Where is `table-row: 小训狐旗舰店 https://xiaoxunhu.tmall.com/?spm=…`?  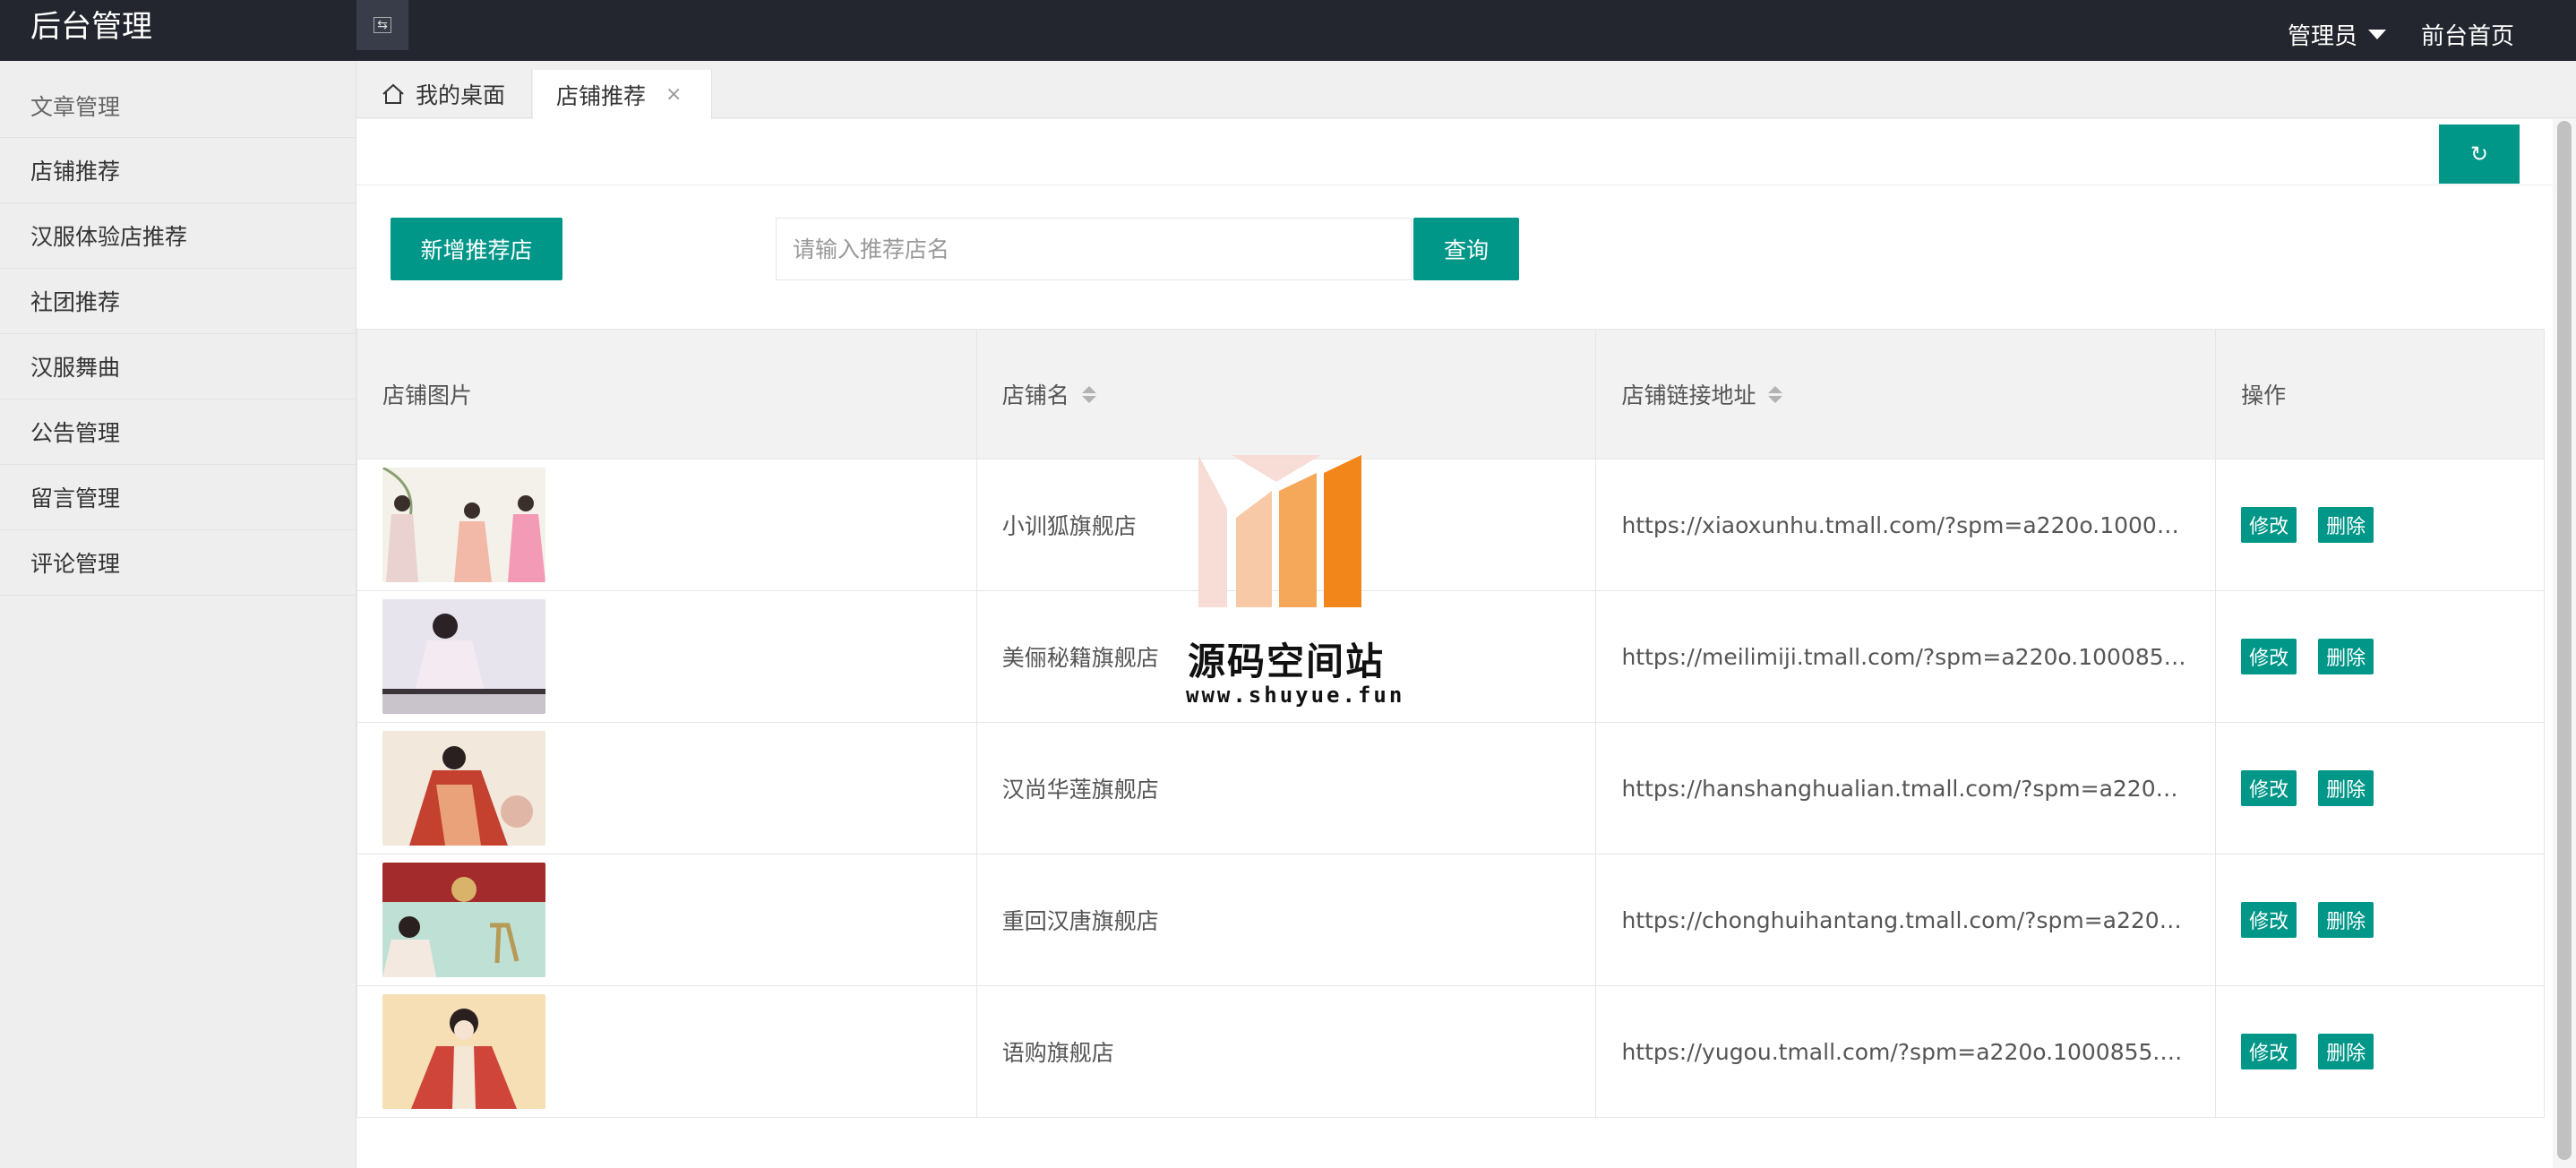 table-row: 小训狐旗舰店 https://xiaoxunhu.tmall.com/?spm=… is located at coordinates (1451, 525).